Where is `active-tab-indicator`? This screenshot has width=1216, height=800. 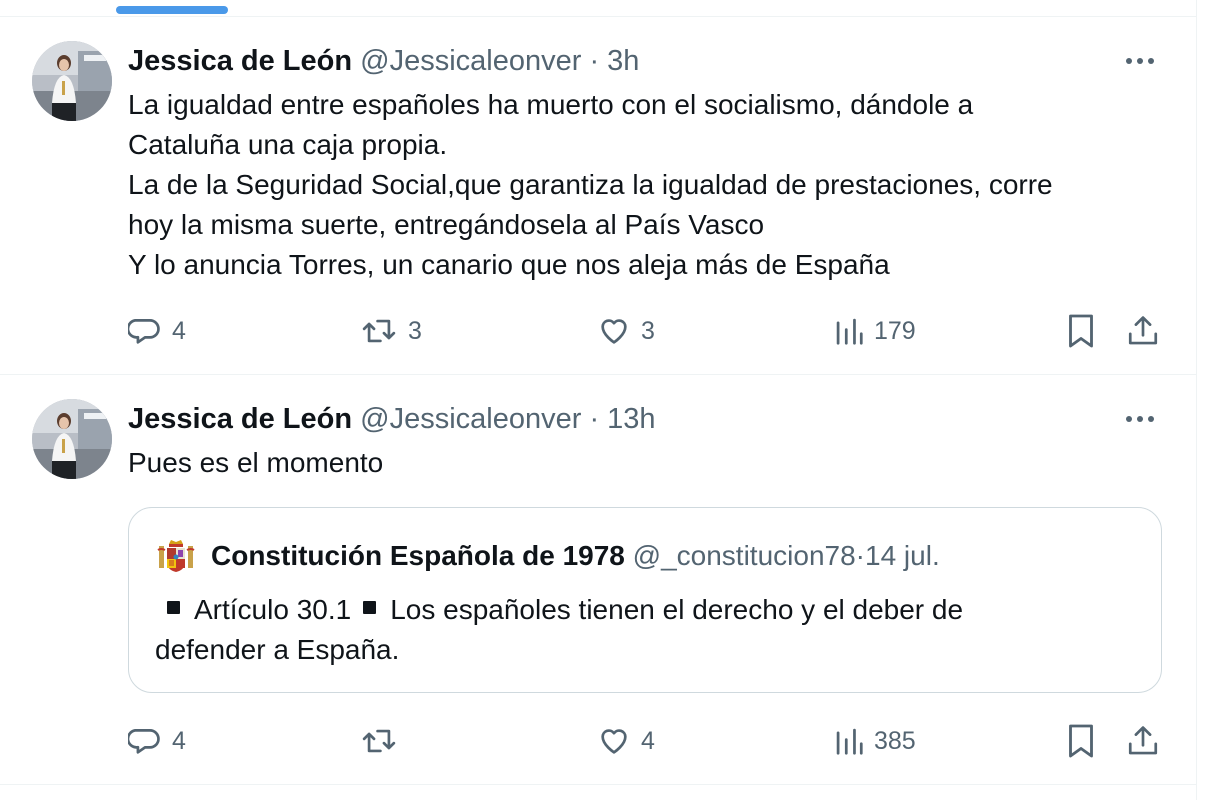 active-tab-indicator is located at coordinates (172, 10).